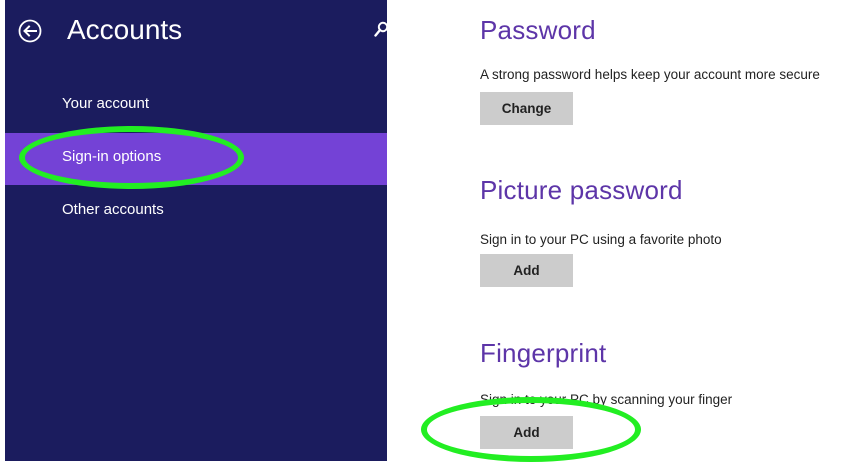 The width and height of the screenshot is (850, 462). I want to click on search-icon, so click(381, 29).